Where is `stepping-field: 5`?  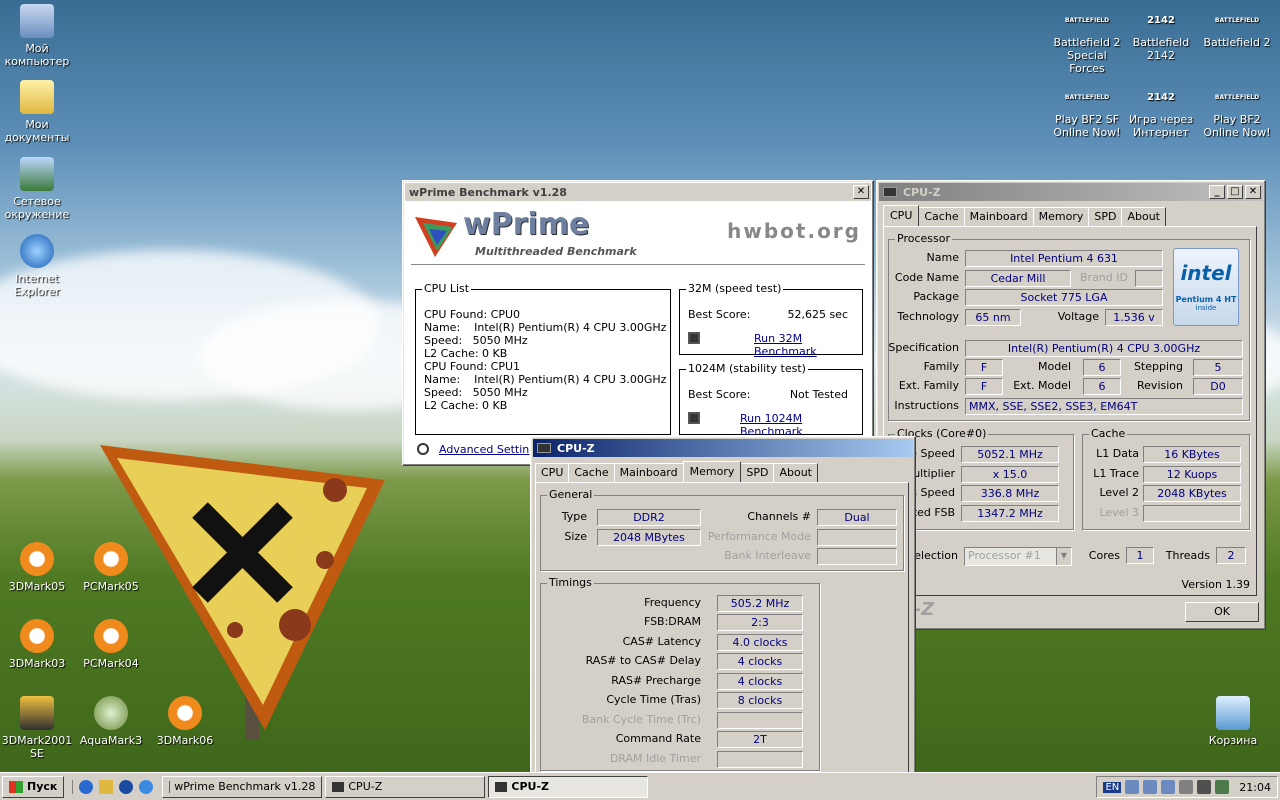 stepping-field: 5 is located at coordinates (1218, 367).